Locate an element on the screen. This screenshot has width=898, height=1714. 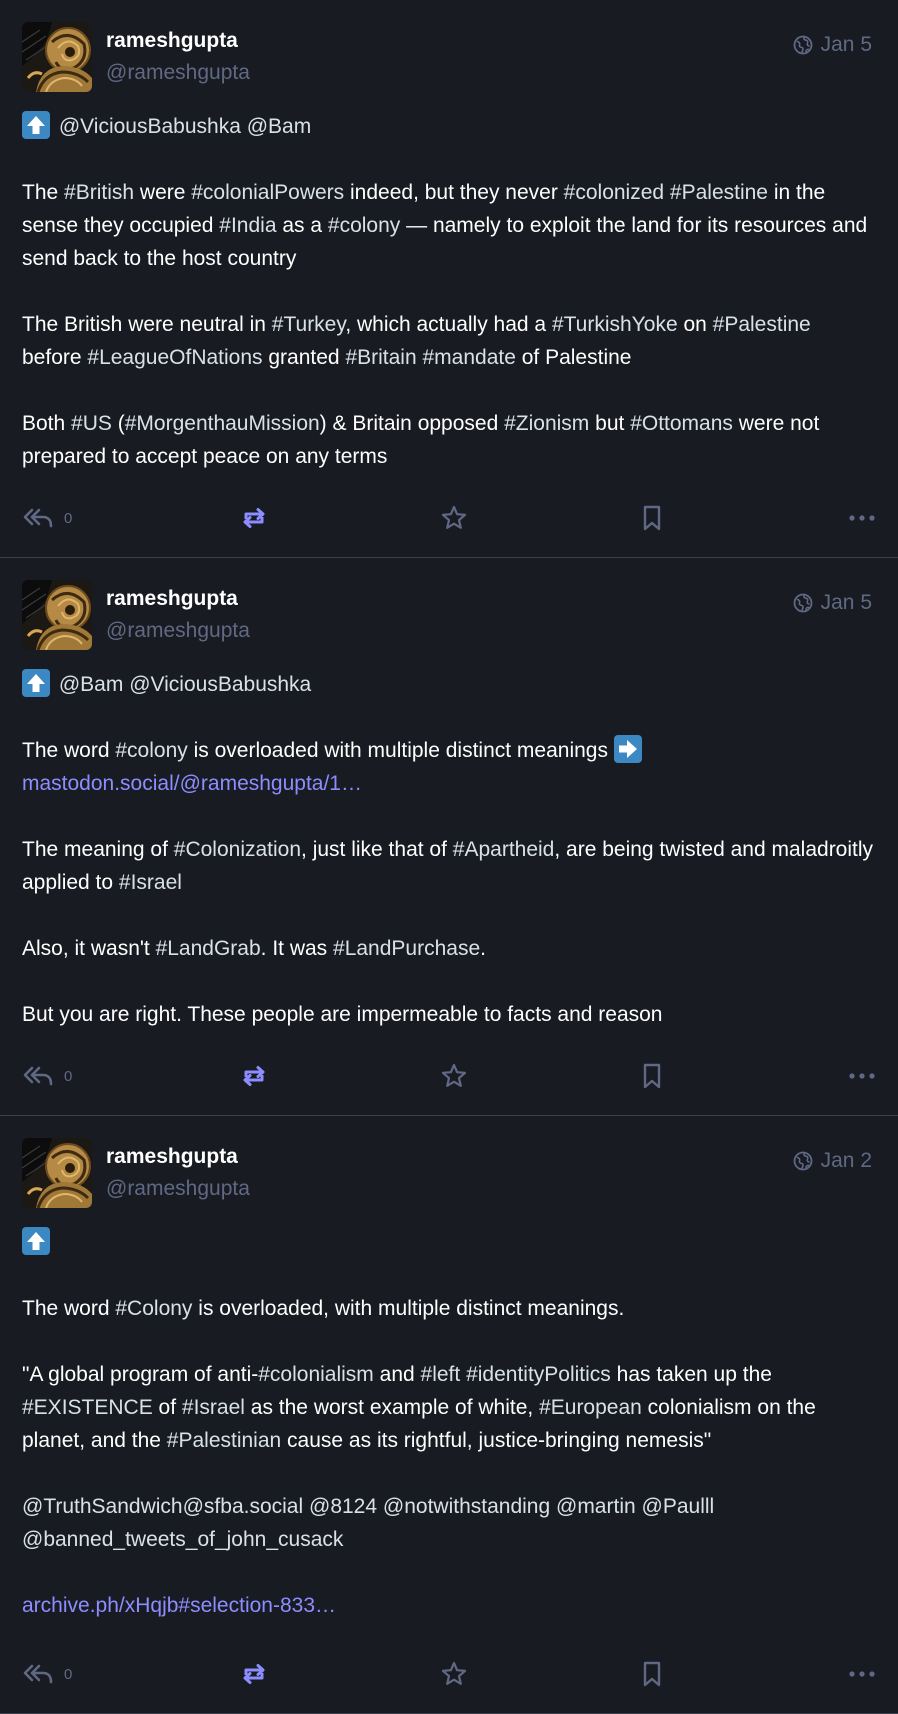
bookmark-icon is located at coordinates (652, 1674).